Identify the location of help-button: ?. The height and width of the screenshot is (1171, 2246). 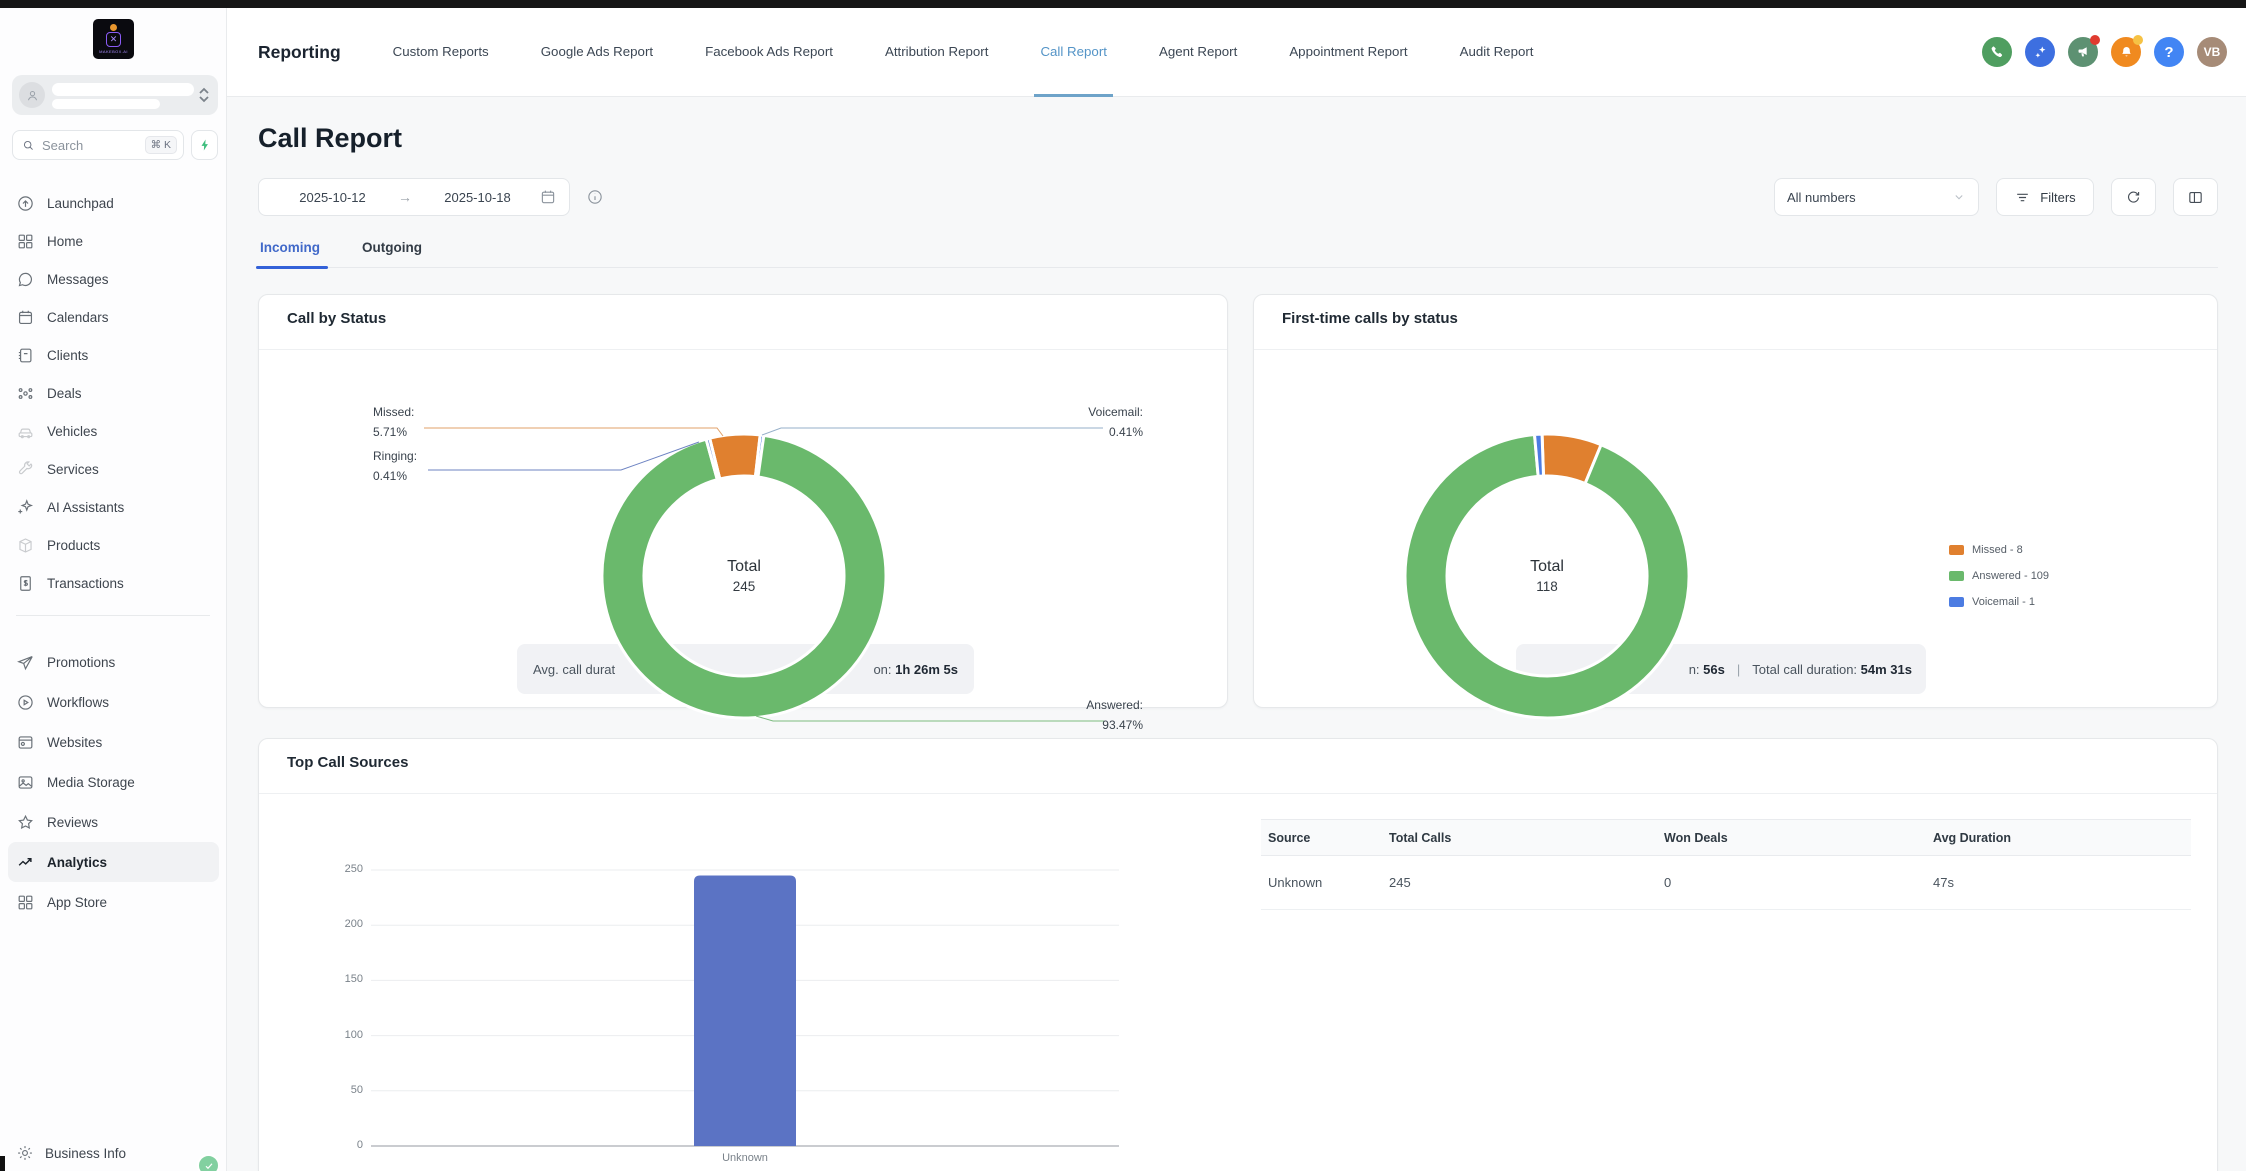
(2169, 52).